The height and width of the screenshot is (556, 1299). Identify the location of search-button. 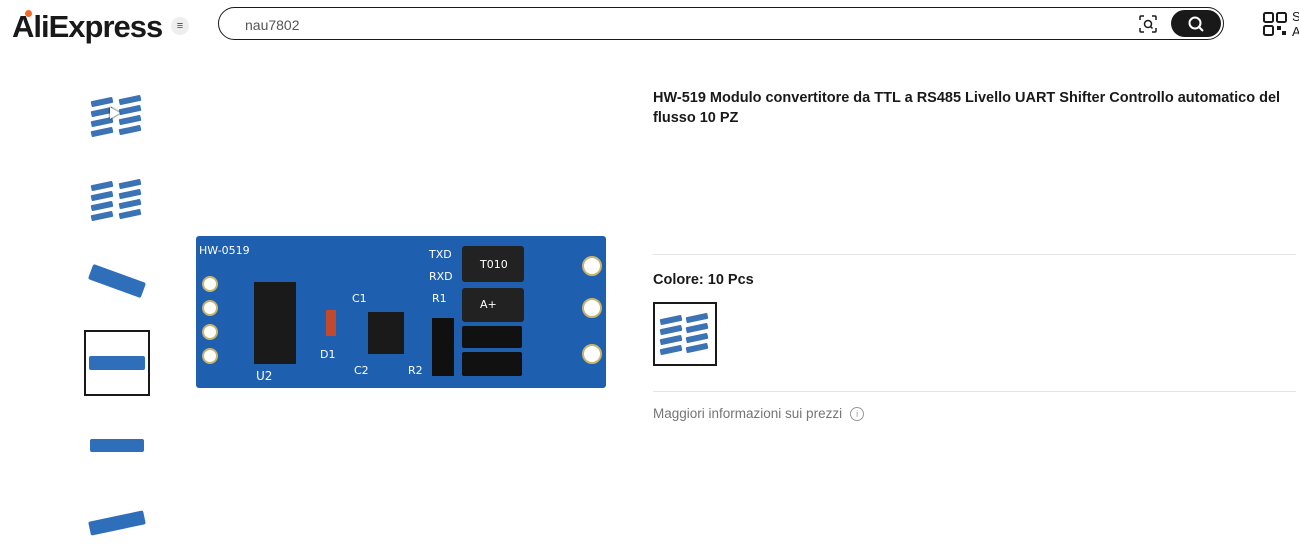
(1196, 23).